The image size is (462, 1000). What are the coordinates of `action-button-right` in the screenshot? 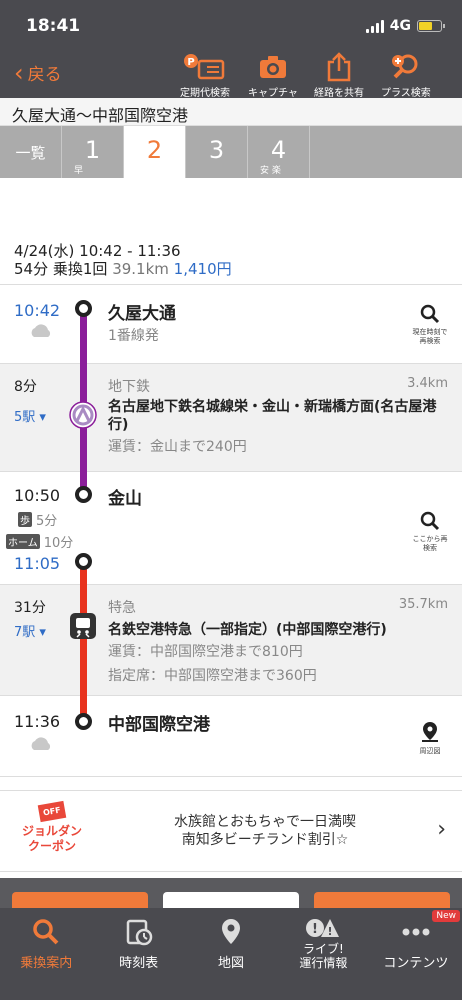 It's located at (382, 900).